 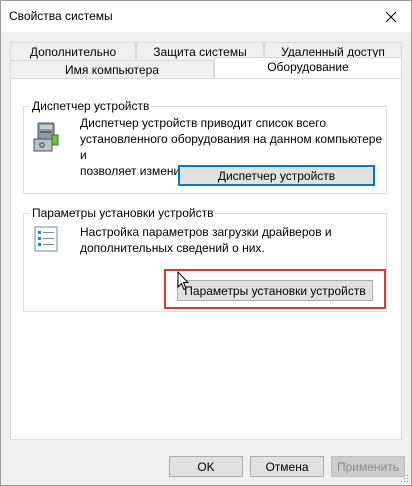 What do you see at coordinates (61, 16) in the screenshot?
I see `window-title: Свойства системы` at bounding box center [61, 16].